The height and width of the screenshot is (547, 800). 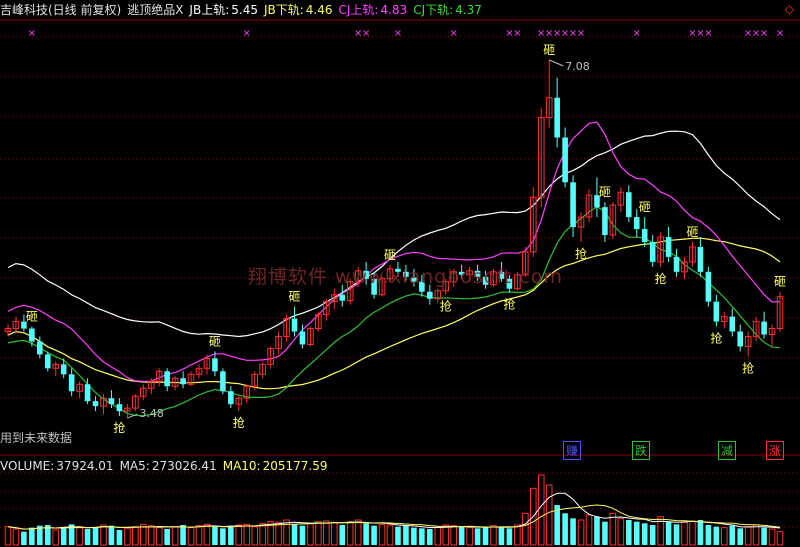 What do you see at coordinates (727, 450) in the screenshot?
I see `status-tag: 减` at bounding box center [727, 450].